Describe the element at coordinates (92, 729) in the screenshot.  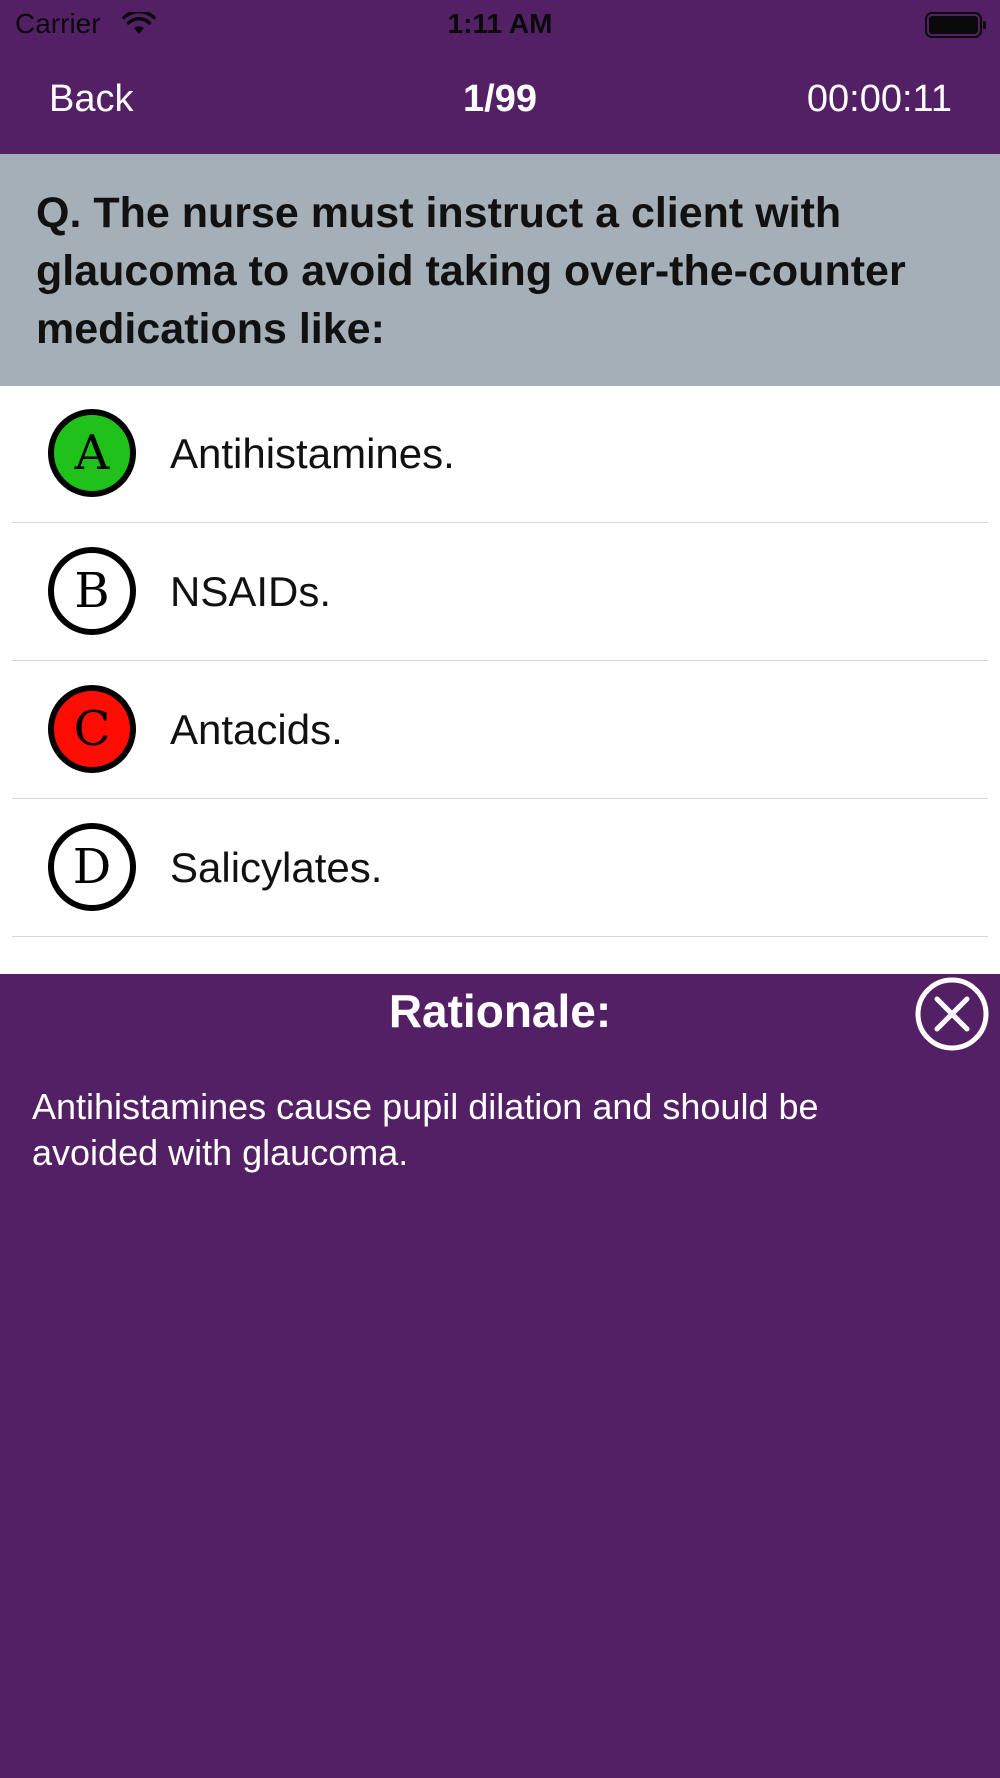
I see `option-letter-badge: C` at that location.